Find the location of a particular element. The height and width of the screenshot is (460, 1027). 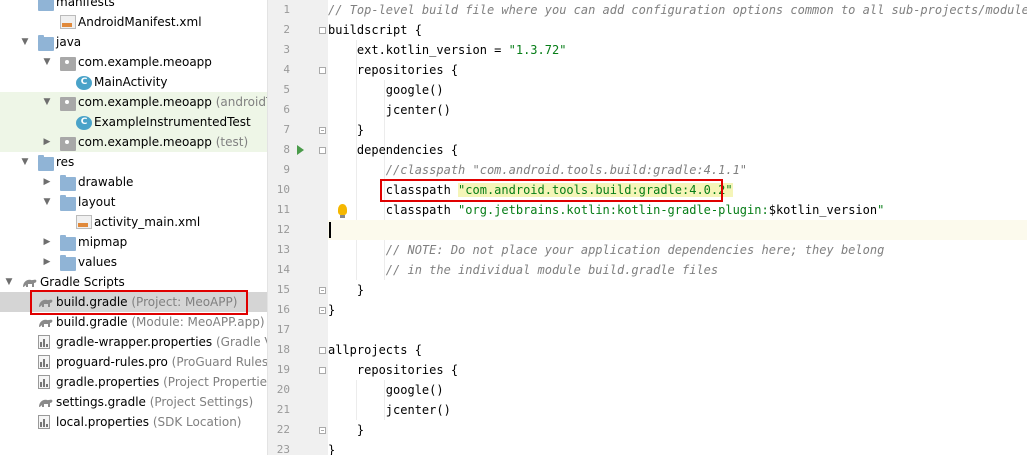

tree-item-label: ExampleInstrumentedTest is located at coordinates (172, 122).